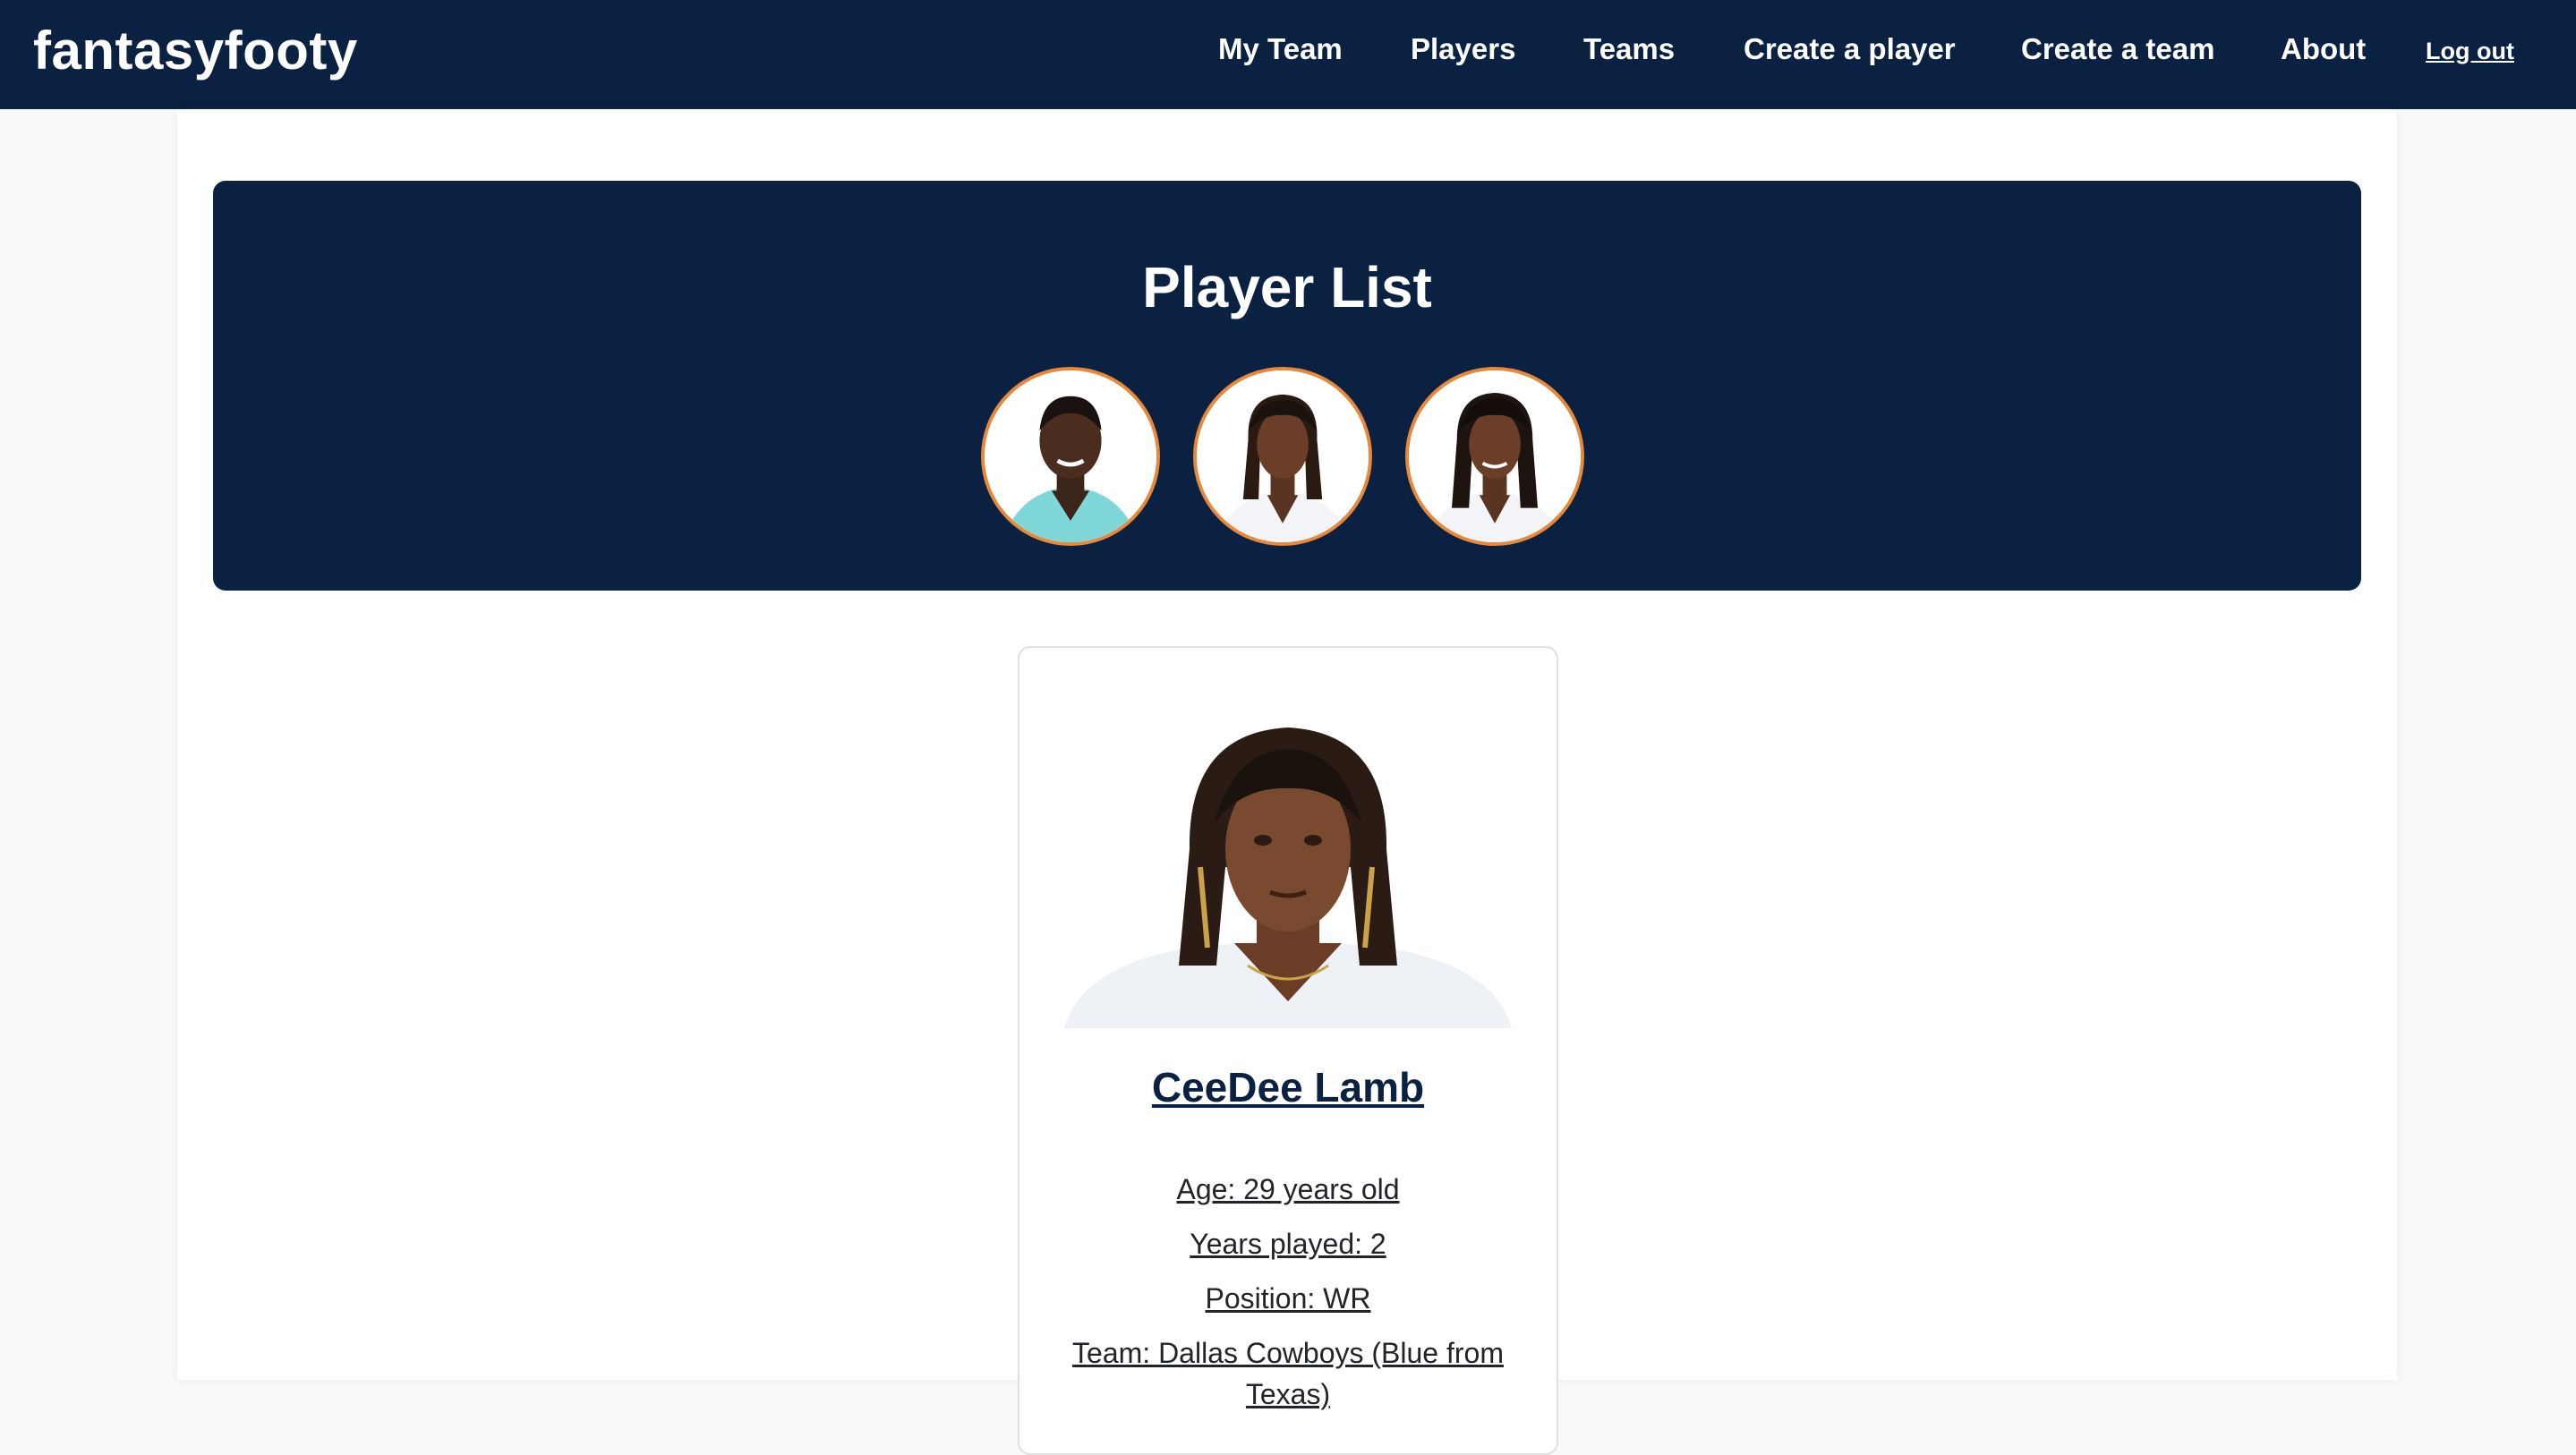 The image size is (2576, 1455). I want to click on player-position: Position: WR, so click(1288, 1298).